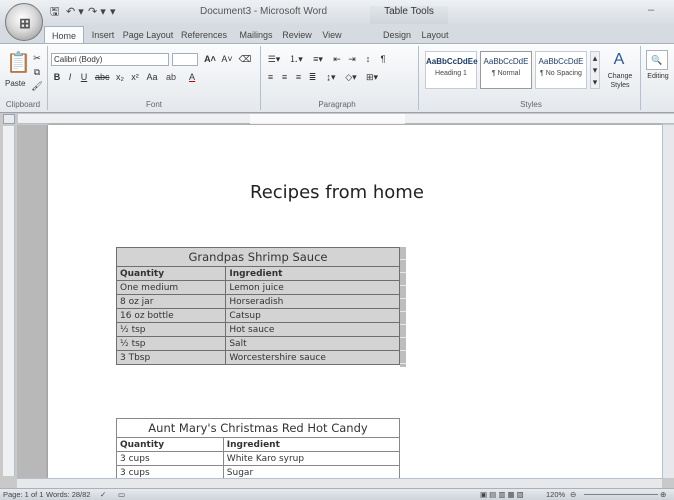 The width and height of the screenshot is (674, 500). What do you see at coordinates (502, 494) in the screenshot?
I see `view-buttons-icon: ▣ ▤ ▥ ▦ ▧` at bounding box center [502, 494].